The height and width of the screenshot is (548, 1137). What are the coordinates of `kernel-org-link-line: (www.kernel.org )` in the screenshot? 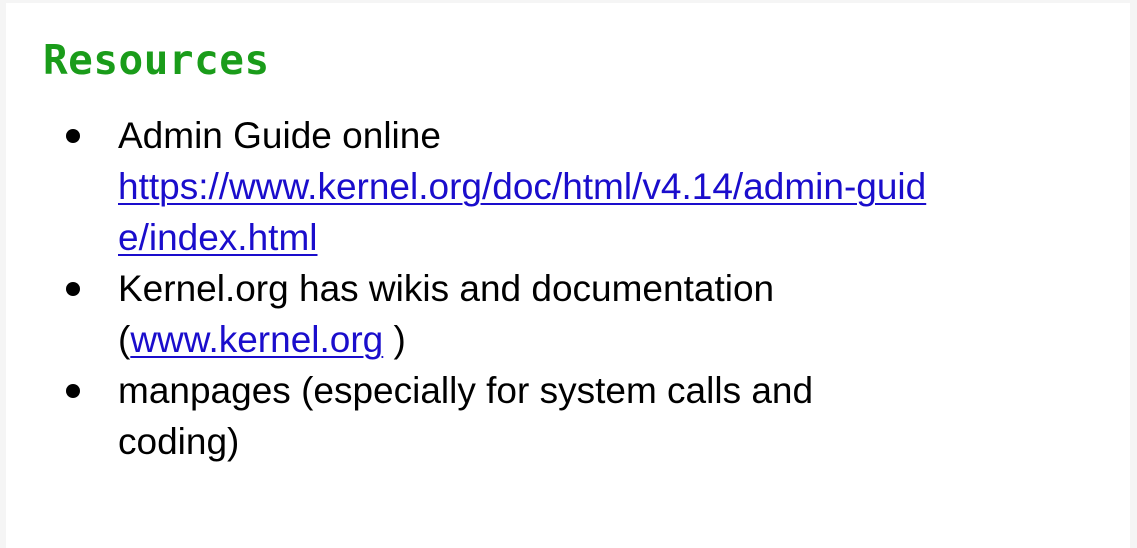 It's located at (598, 339).